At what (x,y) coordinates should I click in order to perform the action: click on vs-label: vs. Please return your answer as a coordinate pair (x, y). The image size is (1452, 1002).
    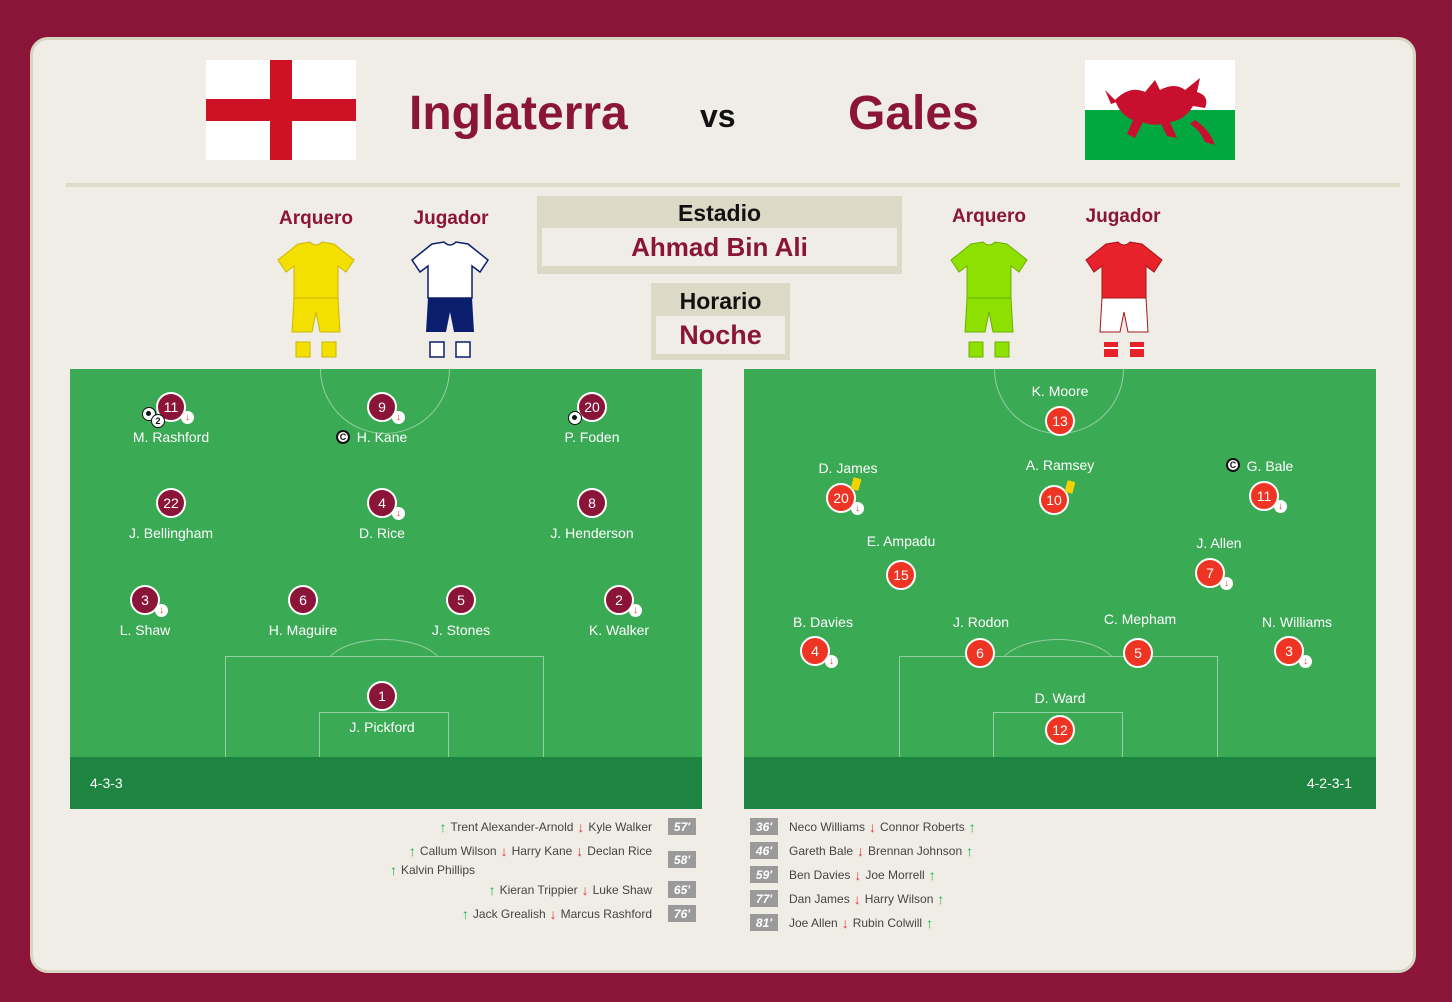
    Looking at the image, I should click on (718, 116).